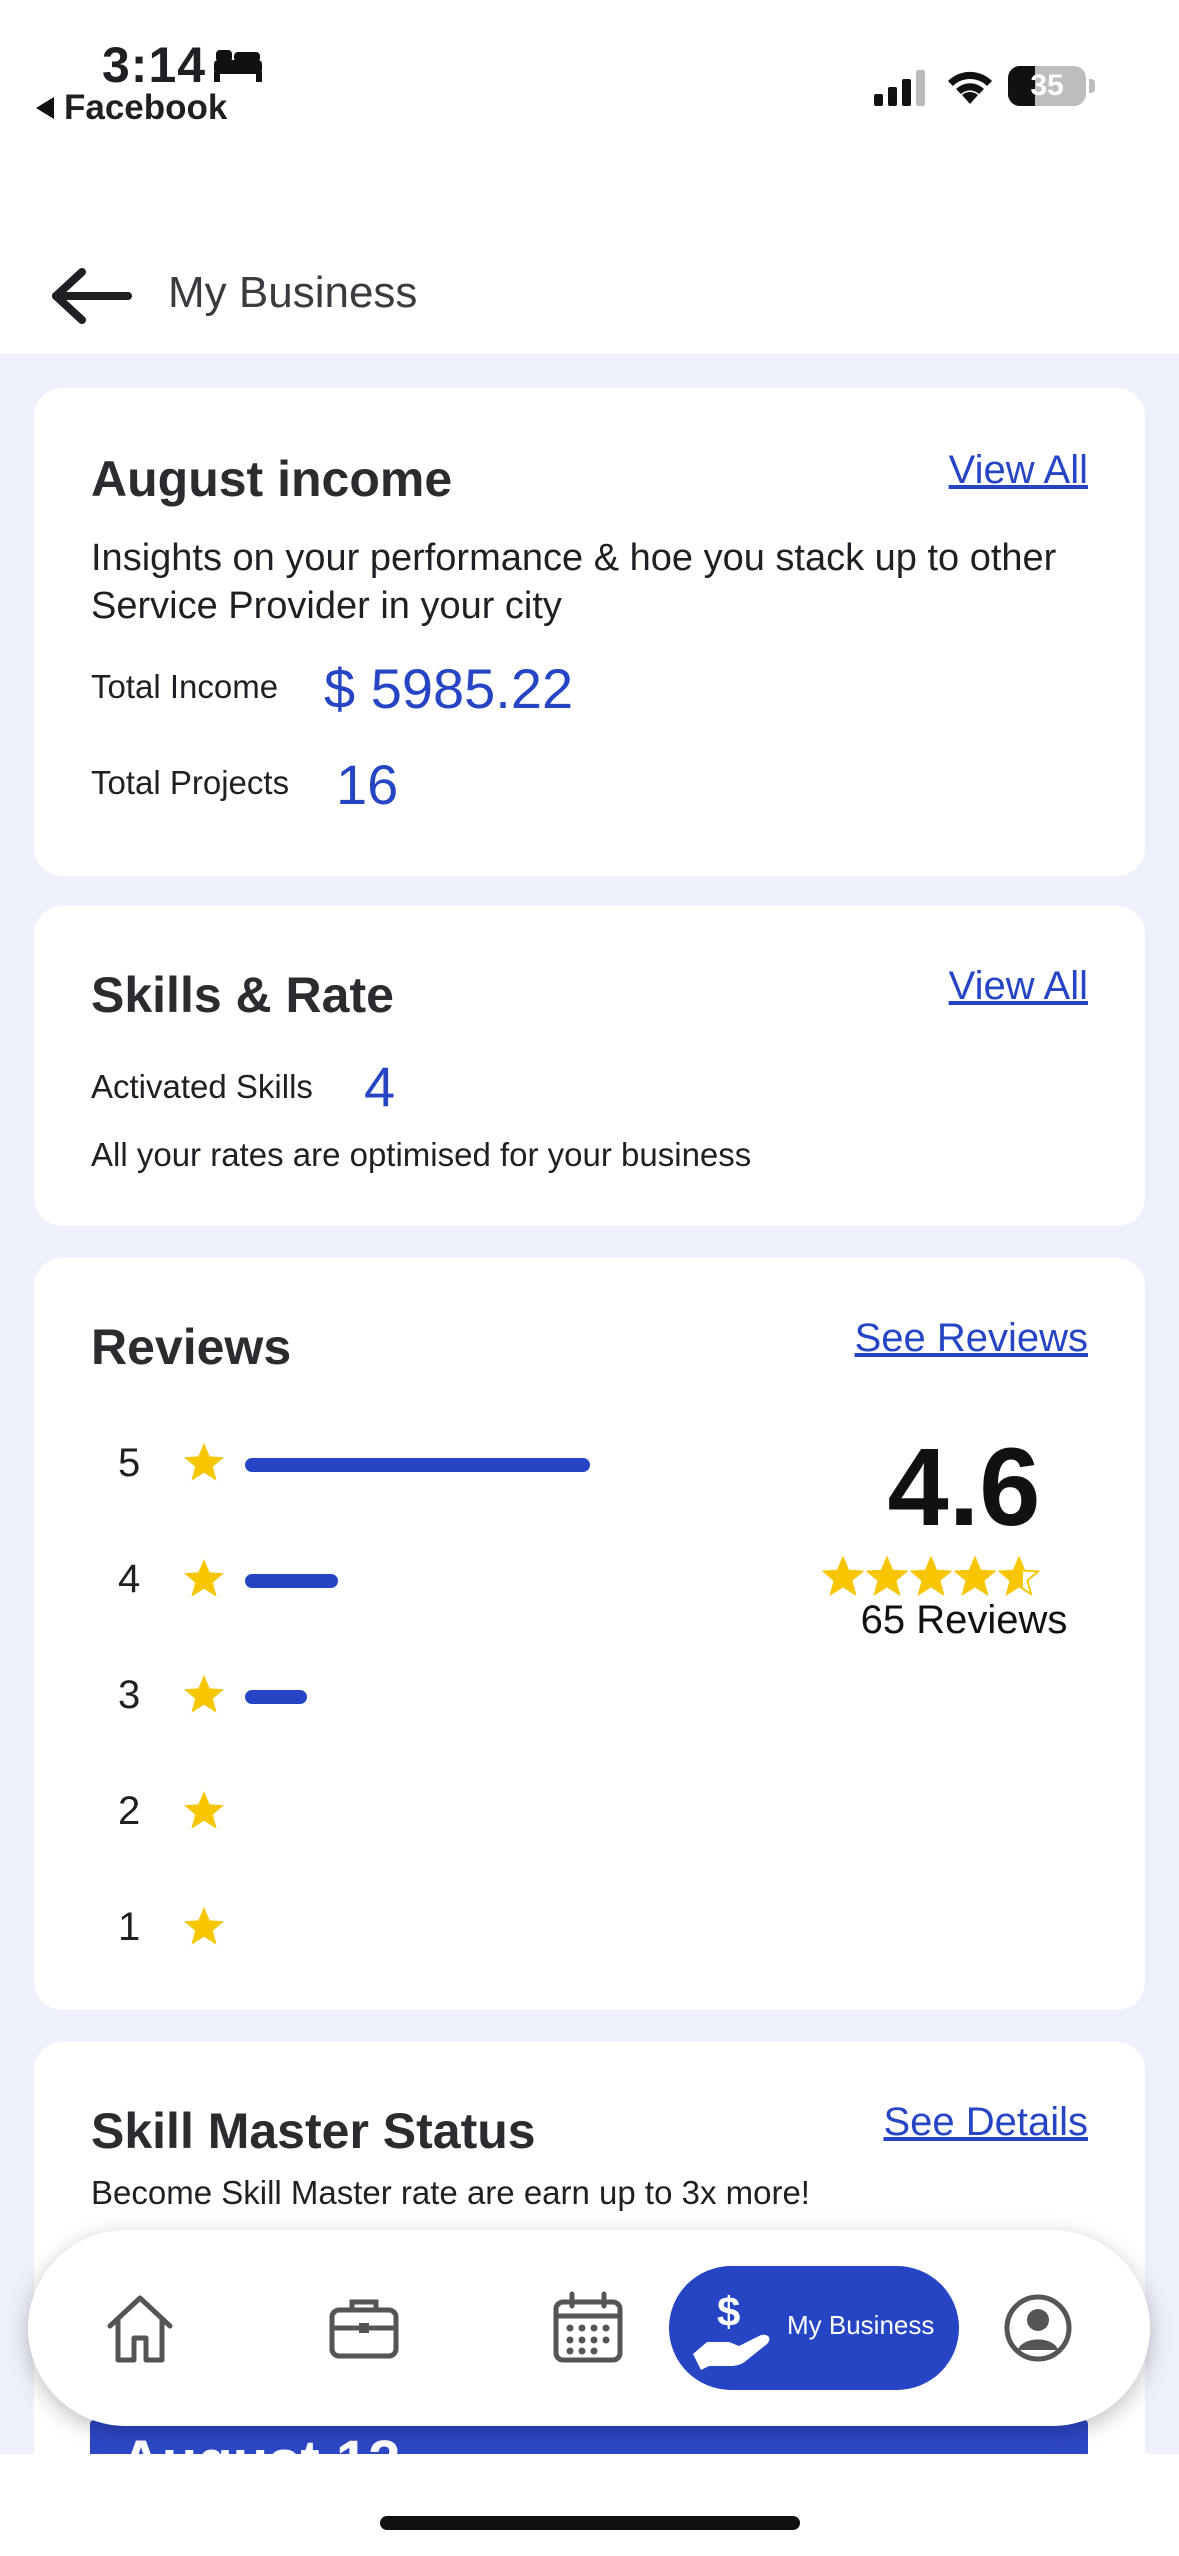 Image resolution: width=1179 pixels, height=2556 pixels. I want to click on battery-icon: 35, so click(1047, 86).